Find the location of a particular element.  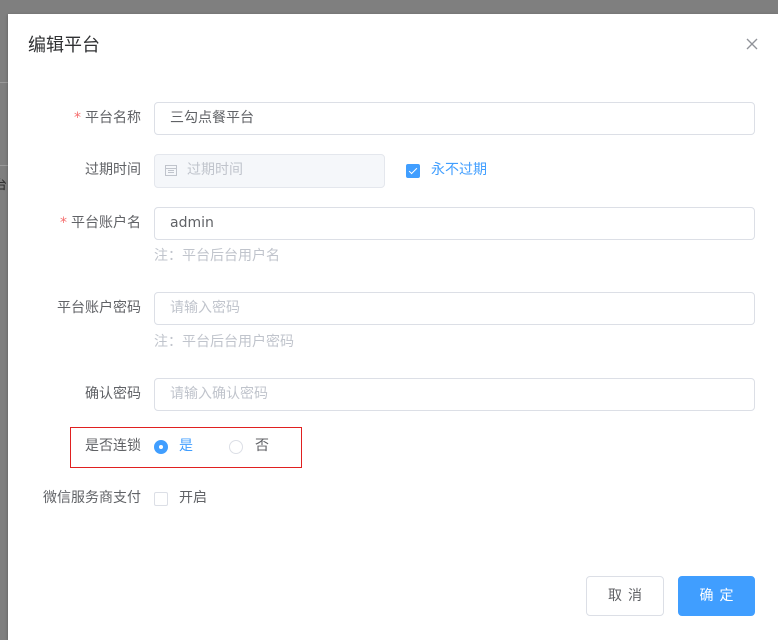

wechat-pay-label: 微信服务商支付 is located at coordinates (71, 498).